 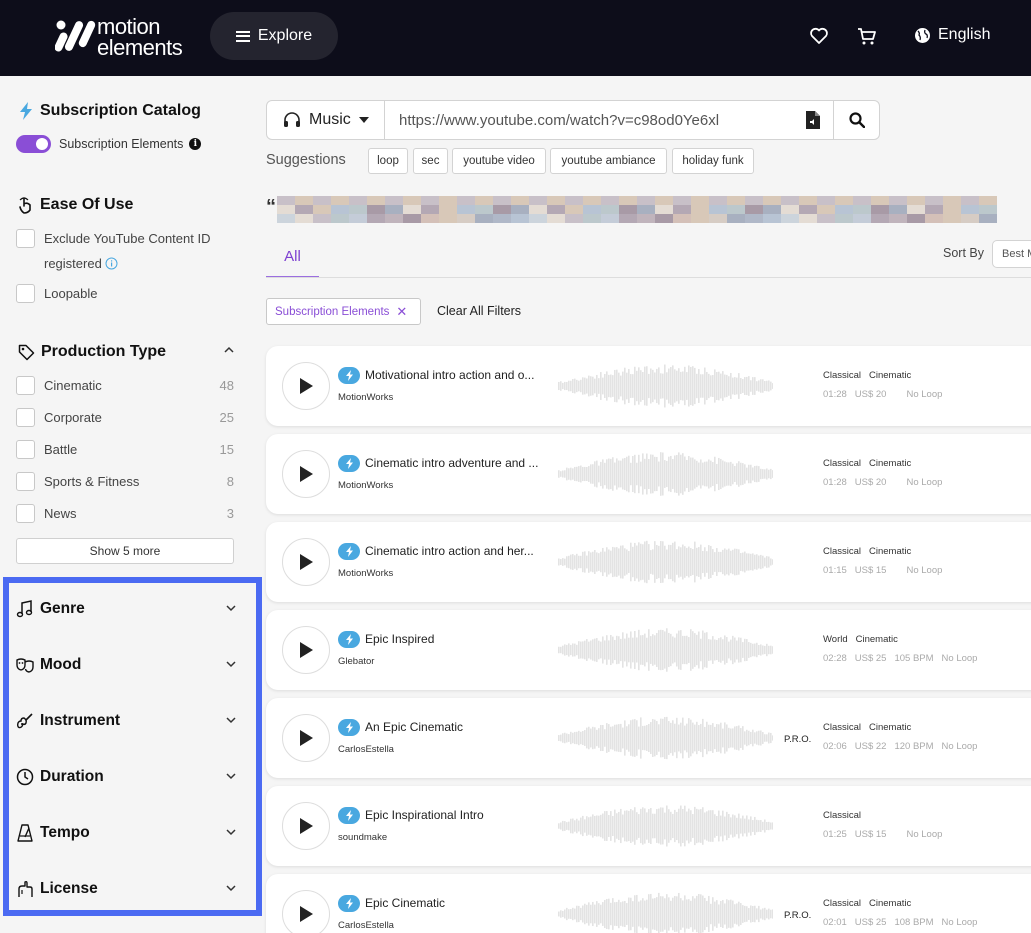 What do you see at coordinates (292, 257) in the screenshot?
I see `tab-all: All` at bounding box center [292, 257].